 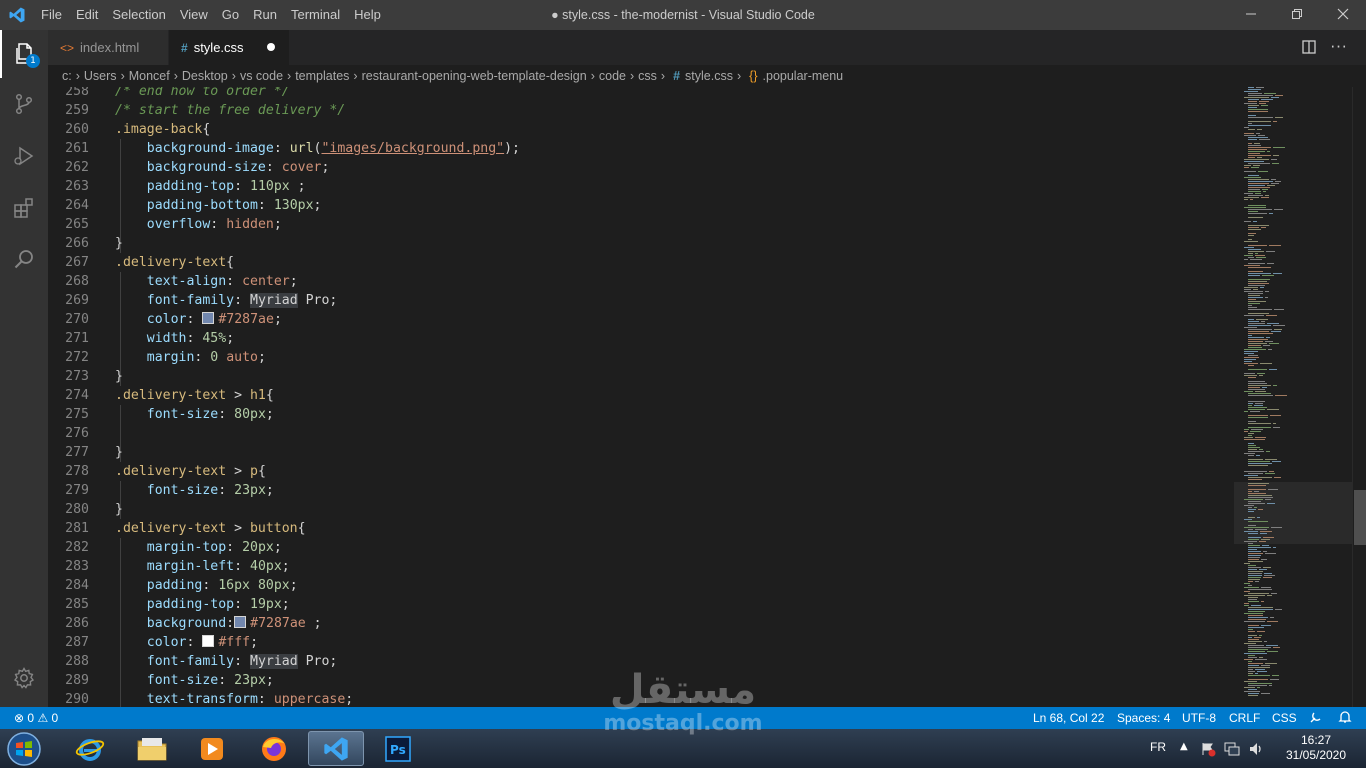 I want to click on menu-edit: Edit, so click(x=87, y=15).